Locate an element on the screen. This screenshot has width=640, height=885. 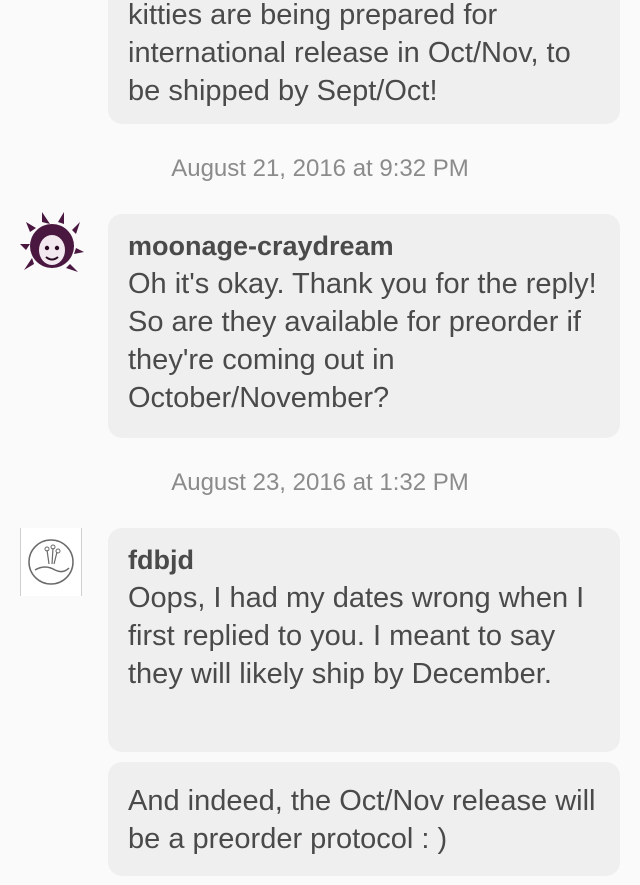
message-timestamp: August 21, 2016 at 9:32 PM is located at coordinates (320, 168).